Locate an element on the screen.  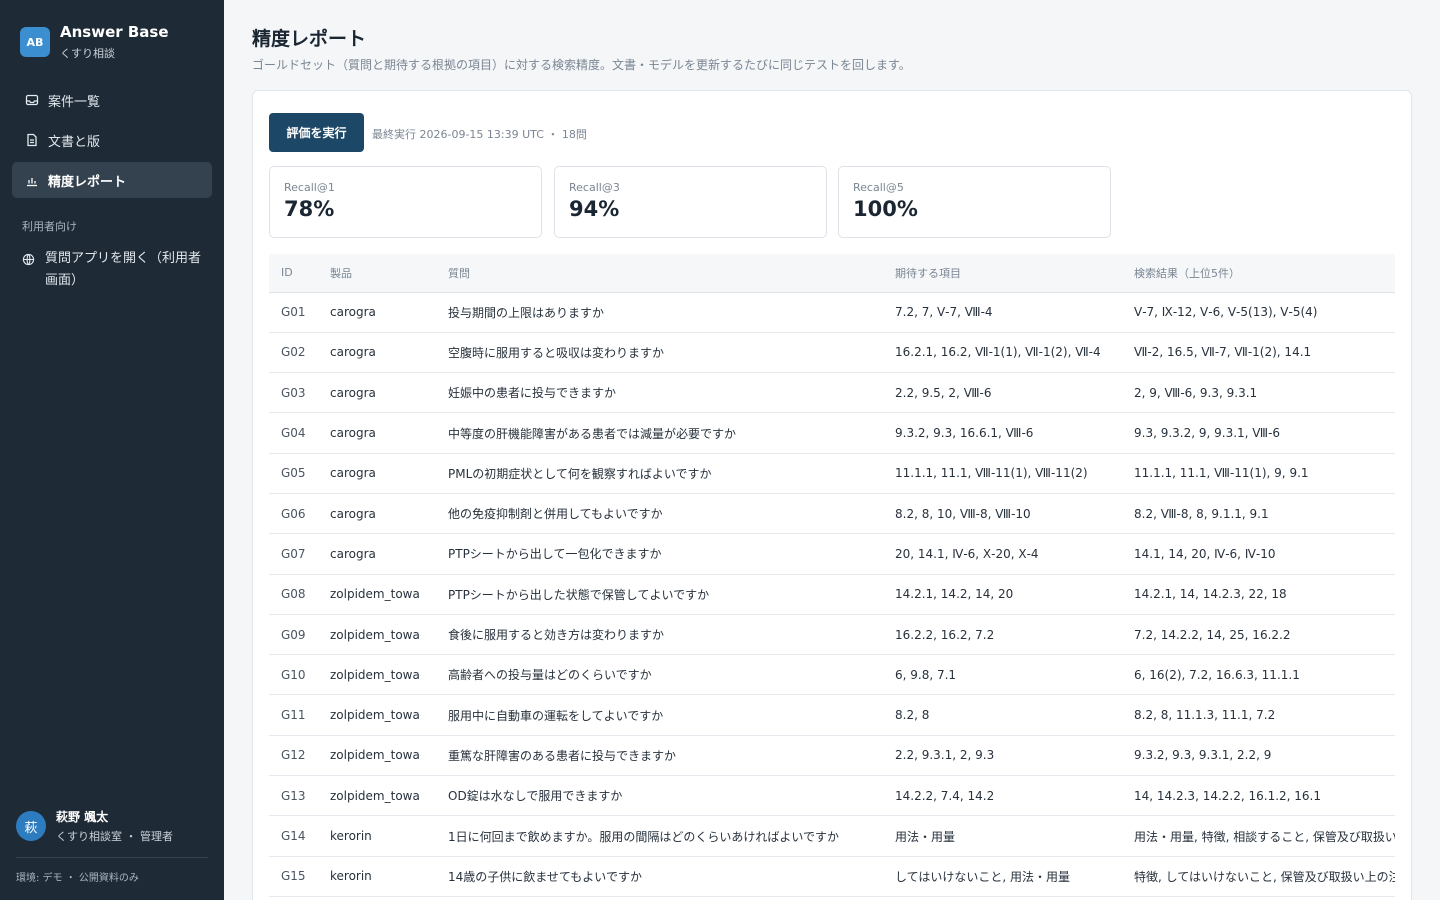
cell-results: 6, 16(2), 7.2, 16.6.3, 11.1.1 is located at coordinates (1258, 675).